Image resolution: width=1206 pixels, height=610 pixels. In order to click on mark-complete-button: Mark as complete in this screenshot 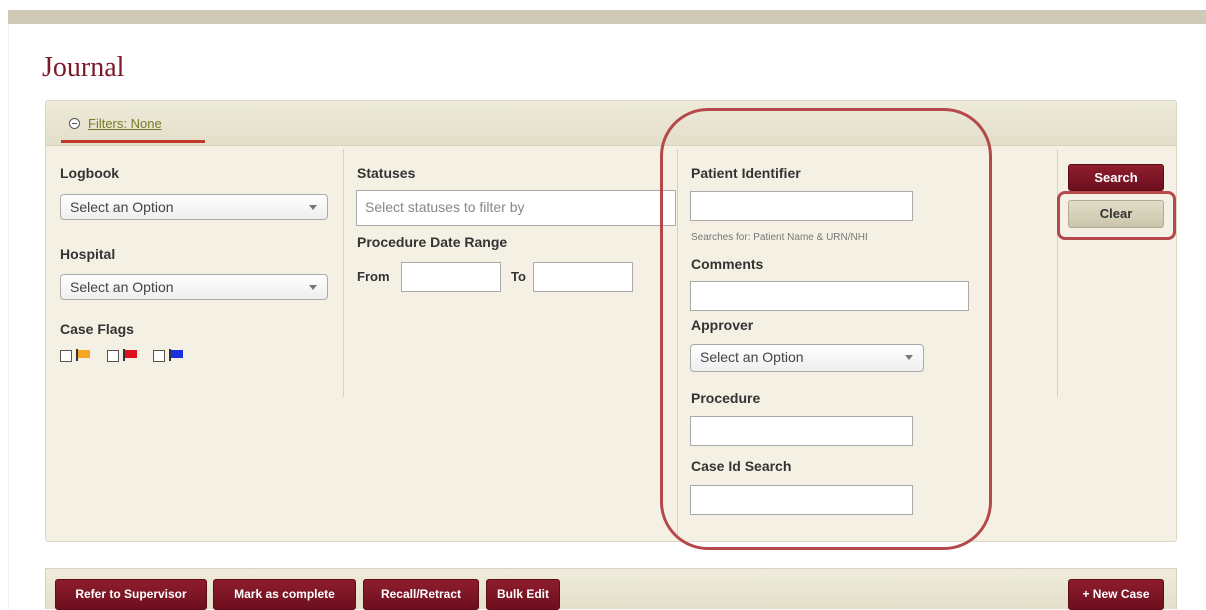, I will do `click(284, 594)`.